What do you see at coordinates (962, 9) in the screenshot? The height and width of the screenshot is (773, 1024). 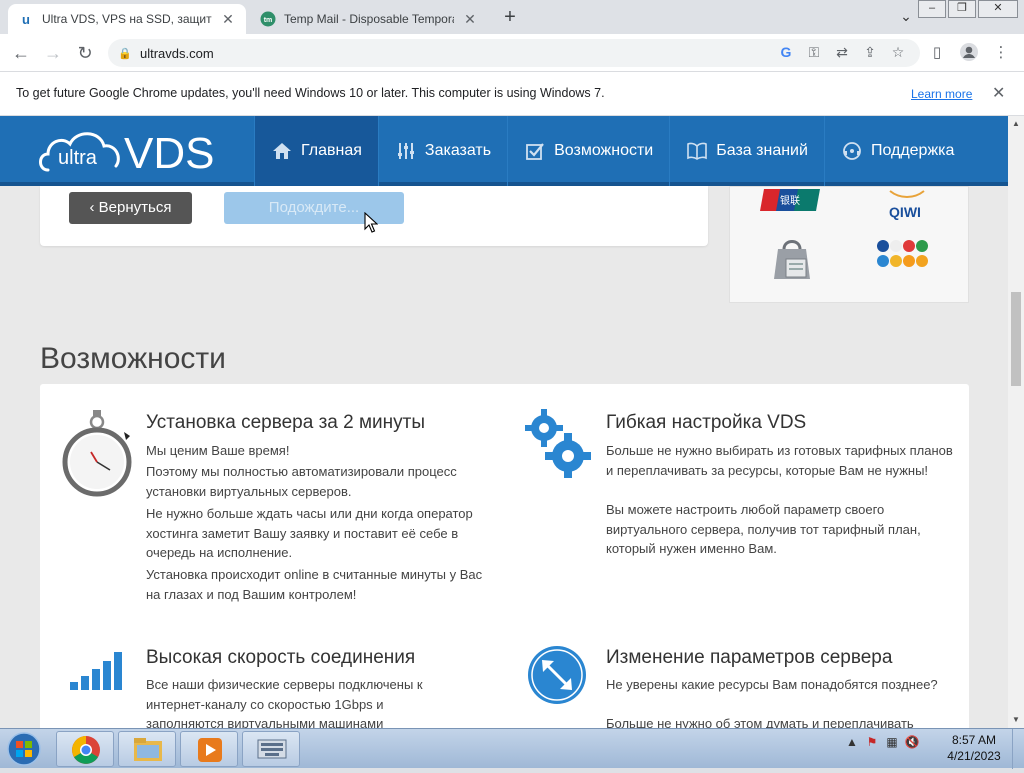 I see `restore-icon: ❐` at bounding box center [962, 9].